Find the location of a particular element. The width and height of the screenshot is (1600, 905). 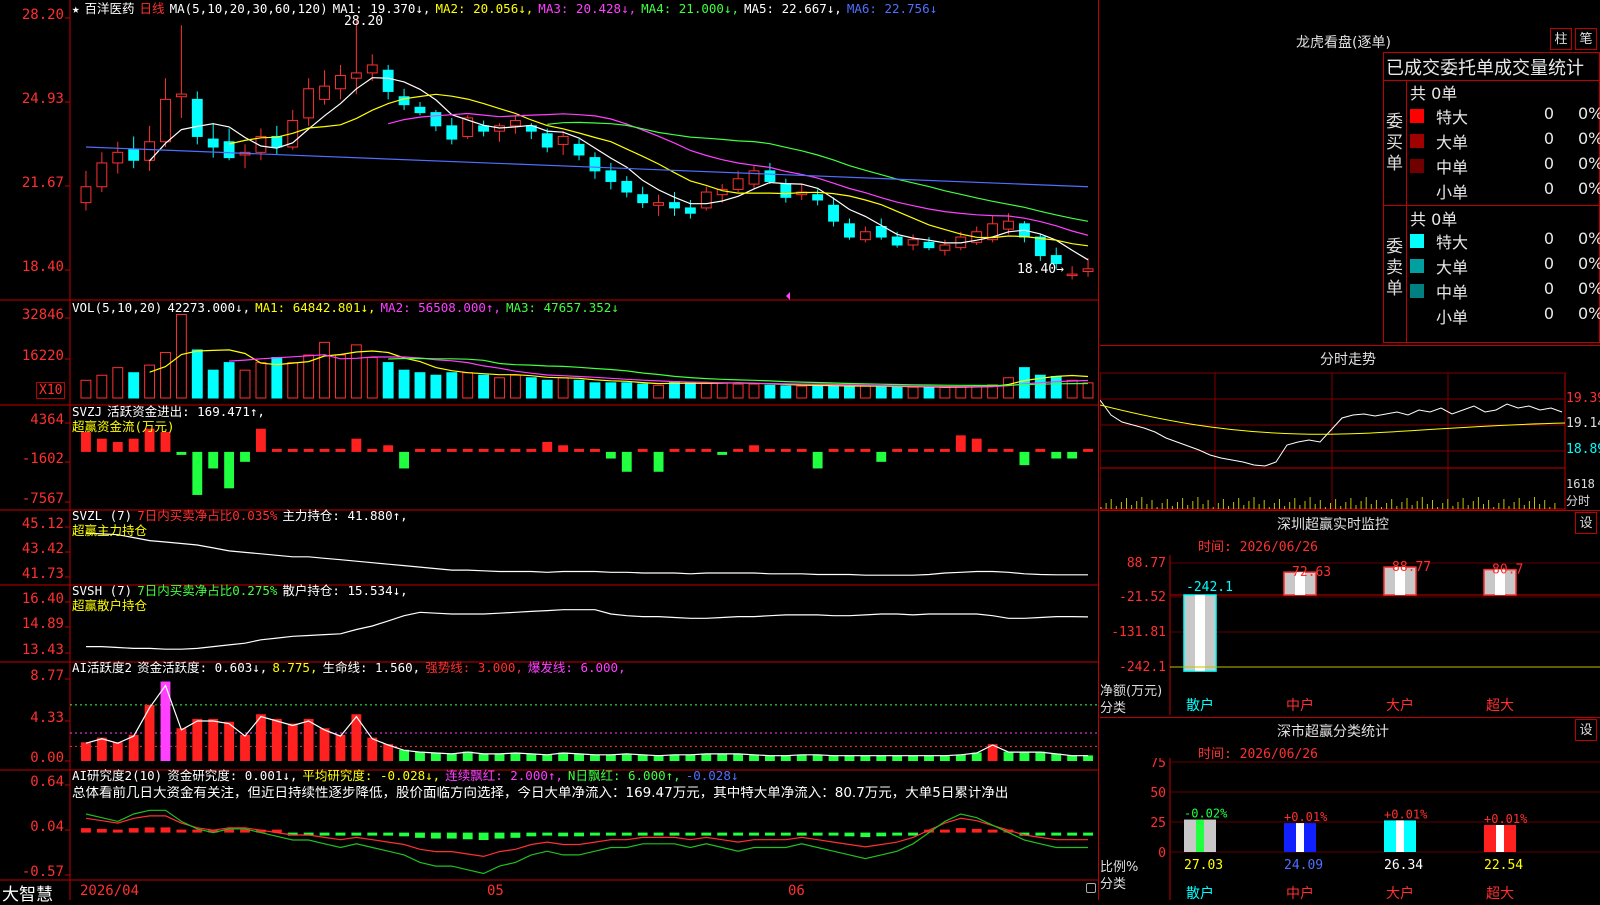

vol-ma2: MA2: 56508.000↑, is located at coordinates (440, 307).